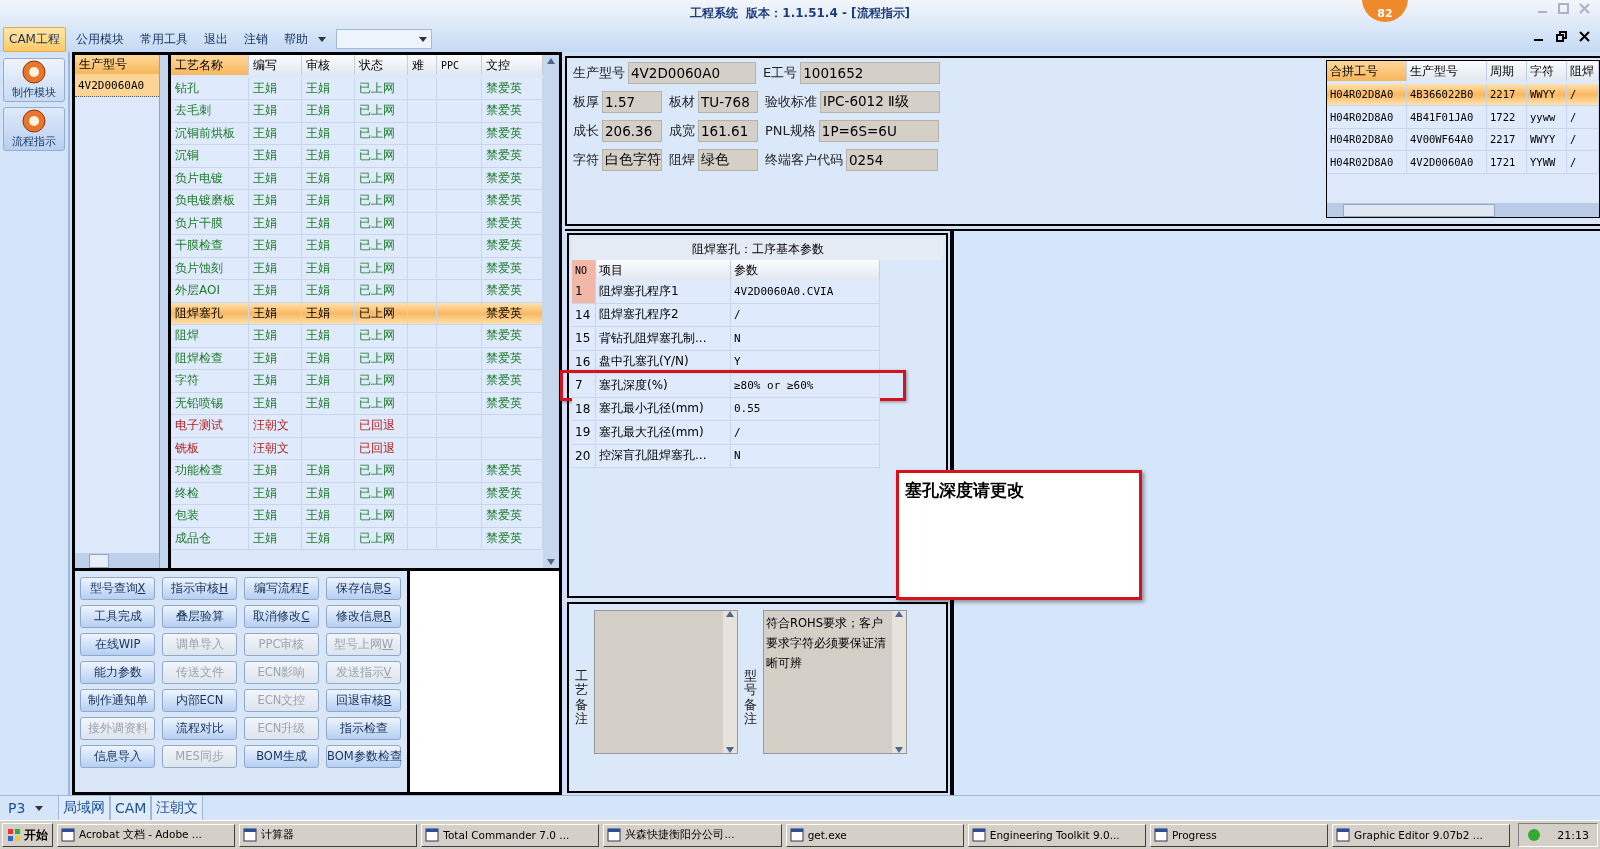 The image size is (1600, 849). Describe the element at coordinates (892, 160) in the screenshot. I see `input-field: 0254` at that location.